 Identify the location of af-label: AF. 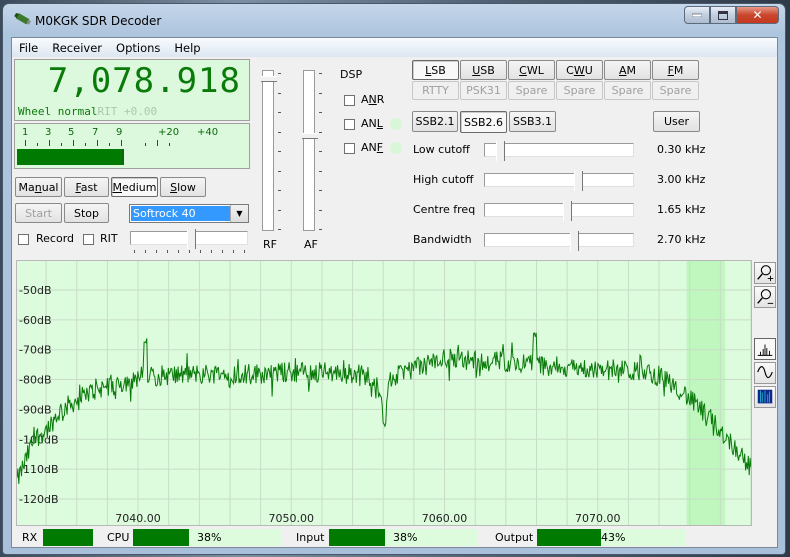
(311, 244).